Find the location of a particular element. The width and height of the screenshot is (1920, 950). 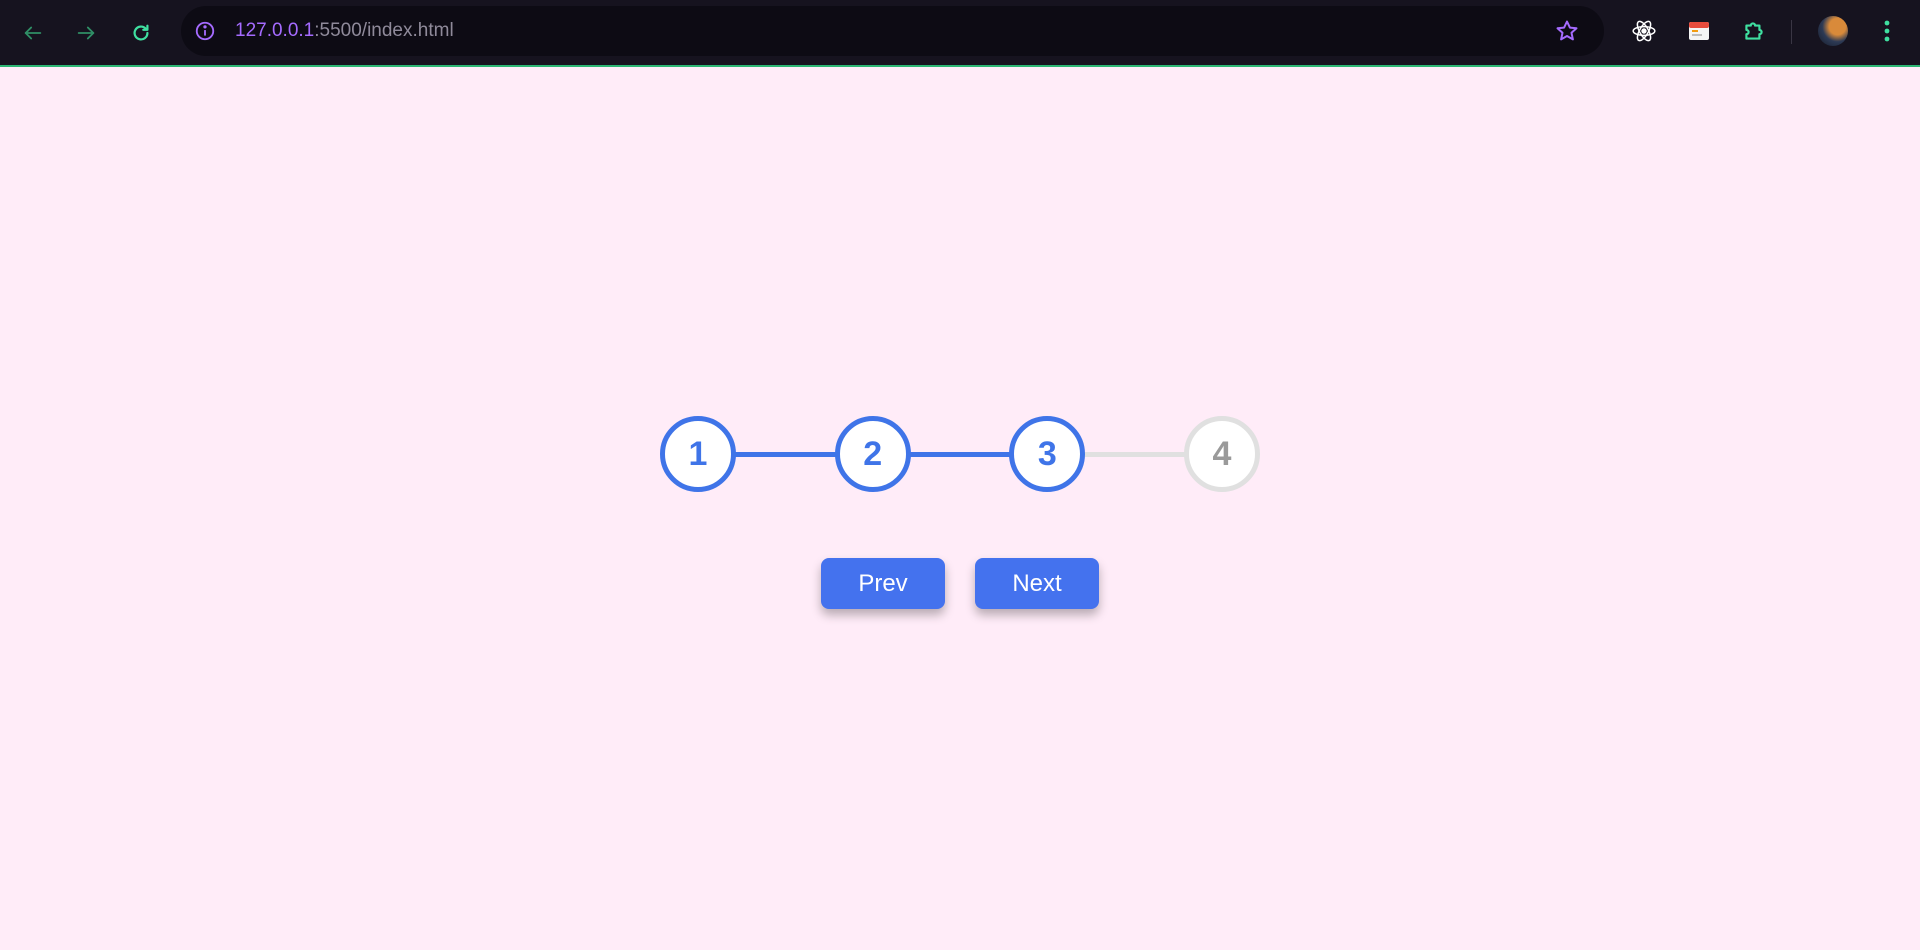

react-devtools-icon is located at coordinates (1644, 31).